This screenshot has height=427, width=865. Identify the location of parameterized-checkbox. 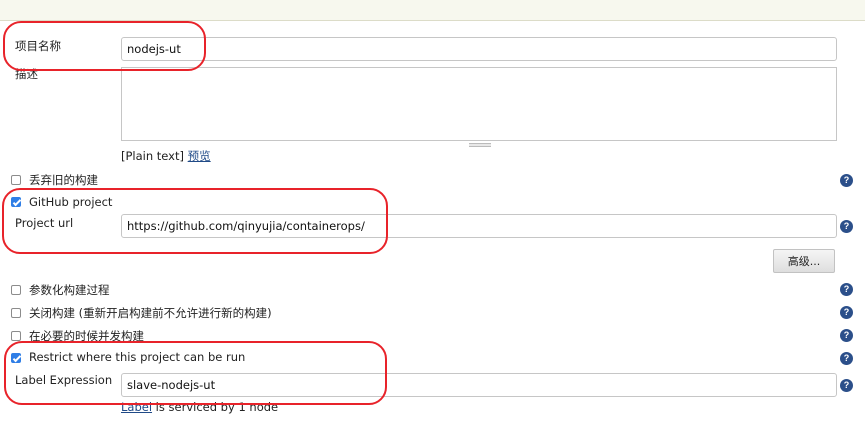
(16, 290).